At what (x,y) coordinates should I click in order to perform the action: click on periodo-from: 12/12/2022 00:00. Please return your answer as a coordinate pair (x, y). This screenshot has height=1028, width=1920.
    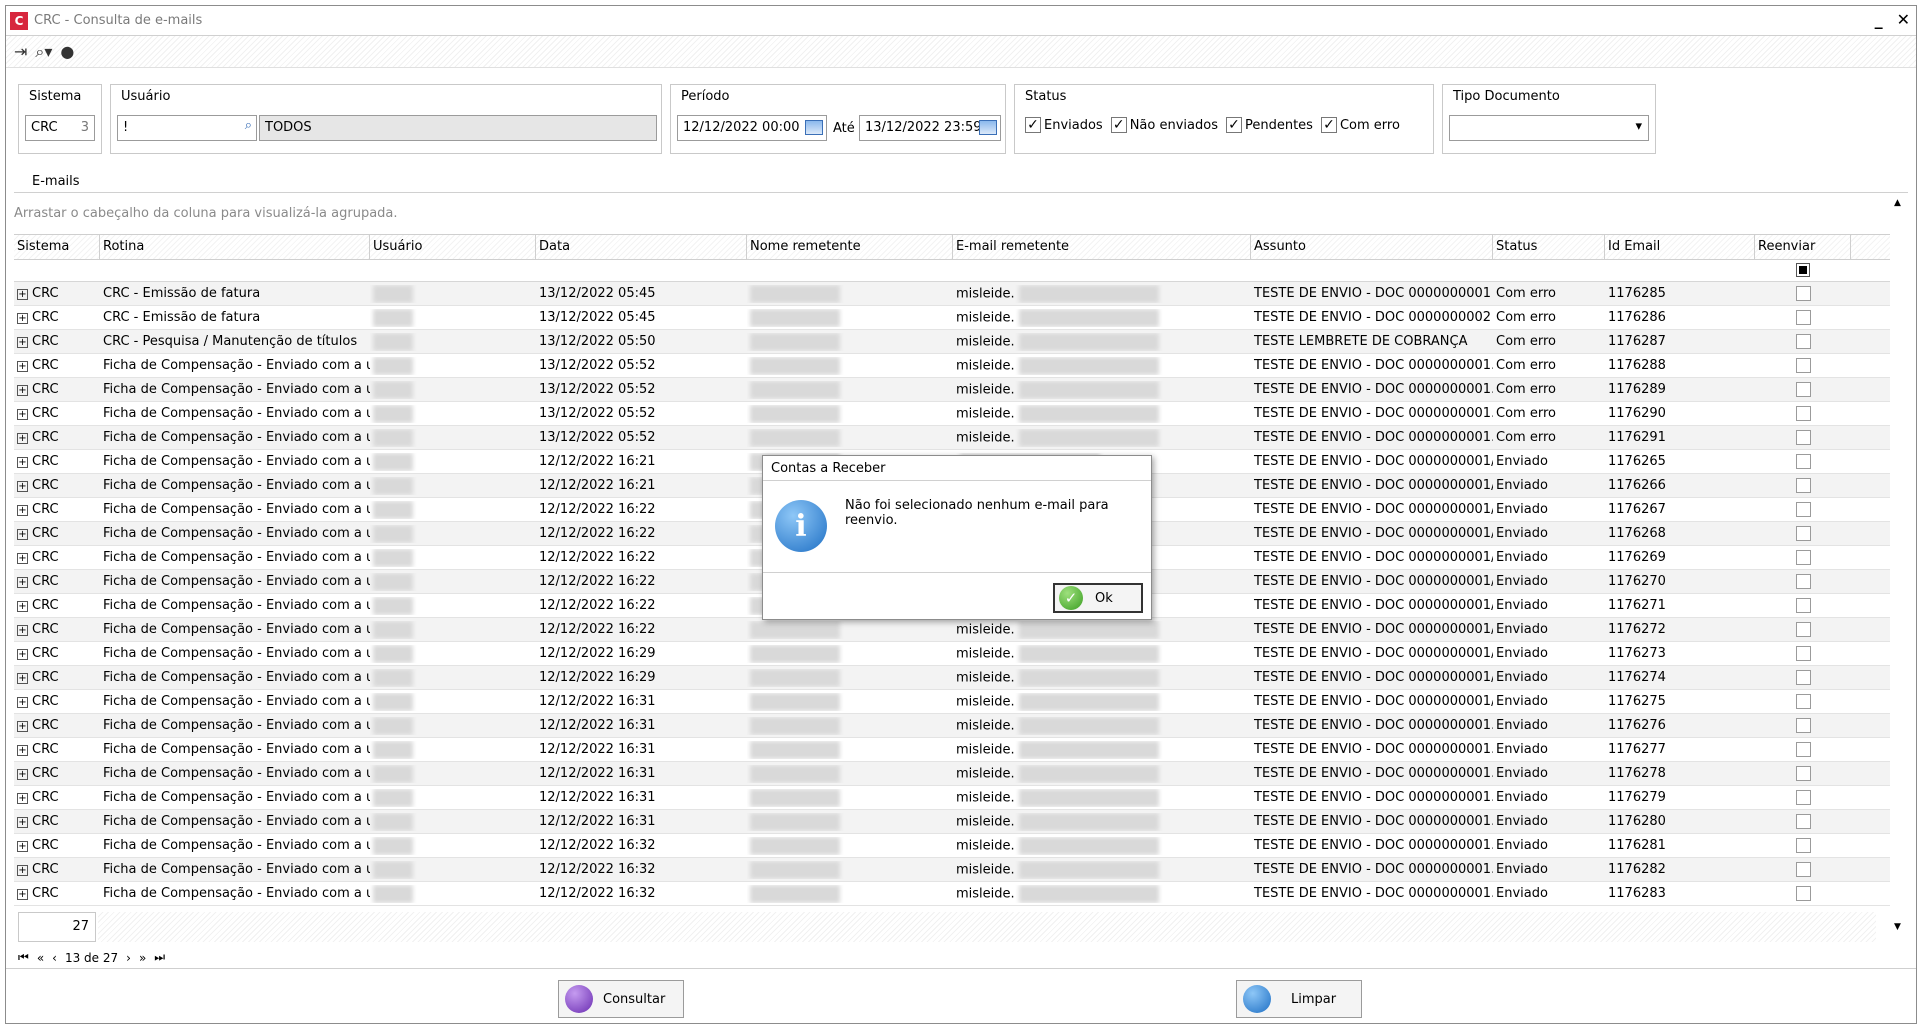
    Looking at the image, I should click on (752, 128).